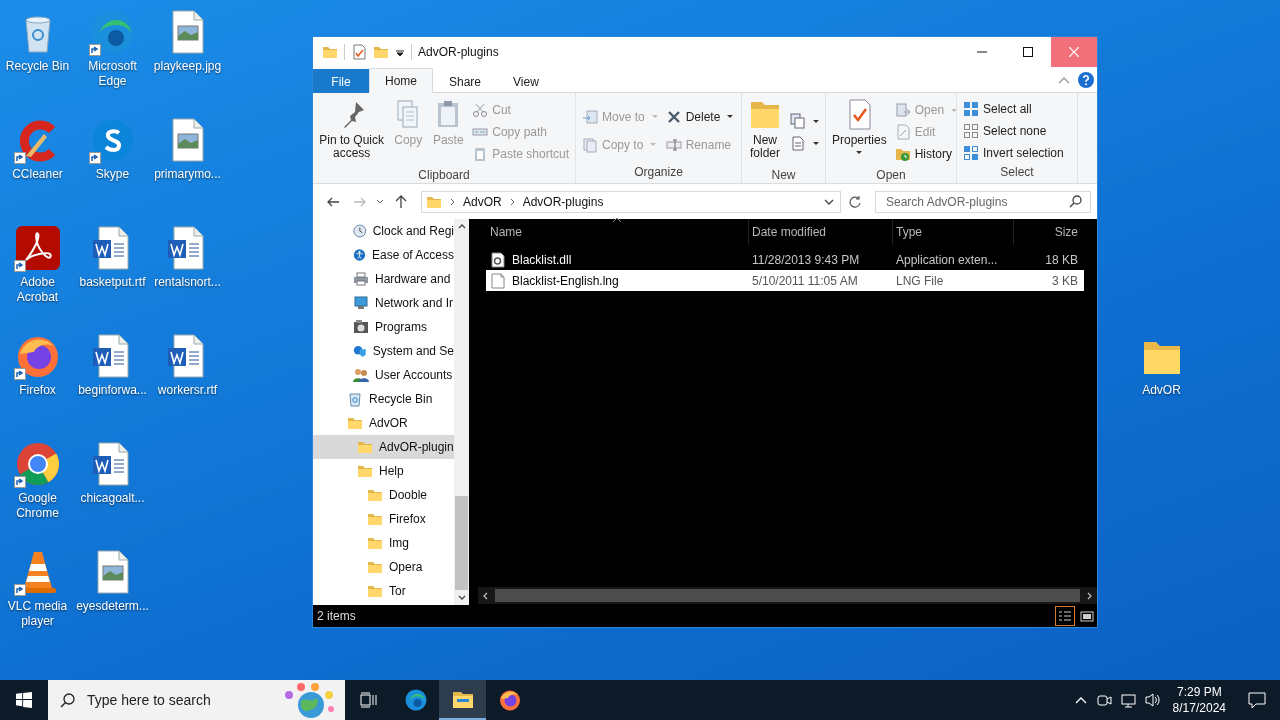  What do you see at coordinates (631, 201) in the screenshot?
I see `address-bar: AdvOR AdvOR-plugins` at bounding box center [631, 201].